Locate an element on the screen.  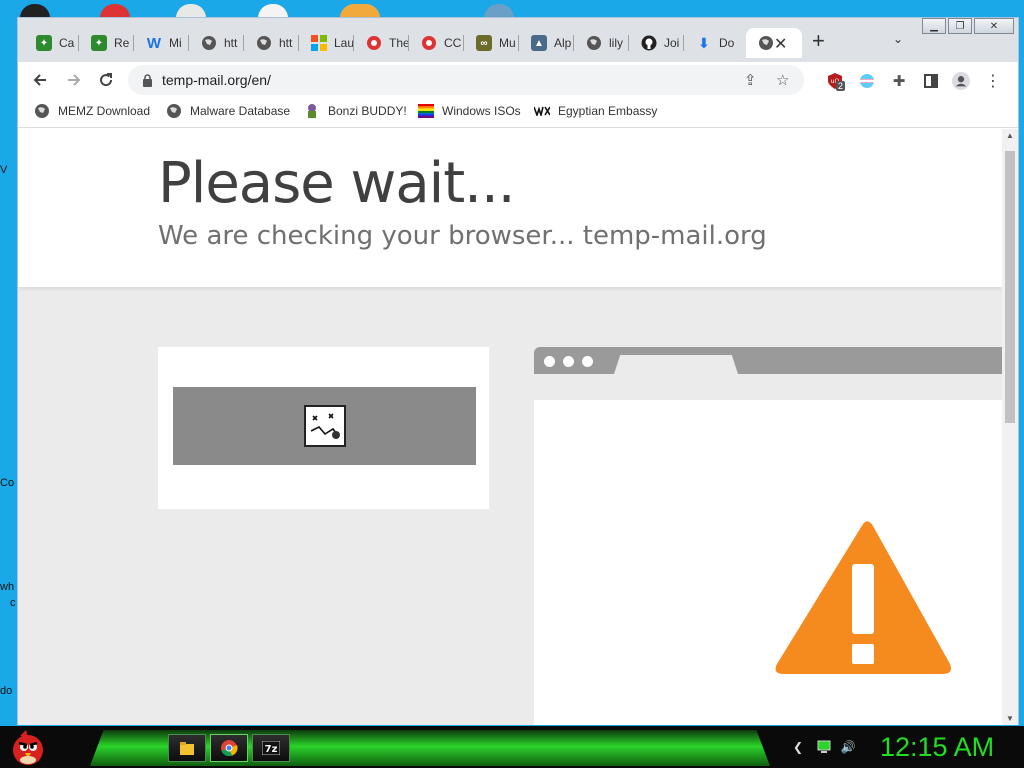
tab-label: Do is located at coordinates (727, 43).